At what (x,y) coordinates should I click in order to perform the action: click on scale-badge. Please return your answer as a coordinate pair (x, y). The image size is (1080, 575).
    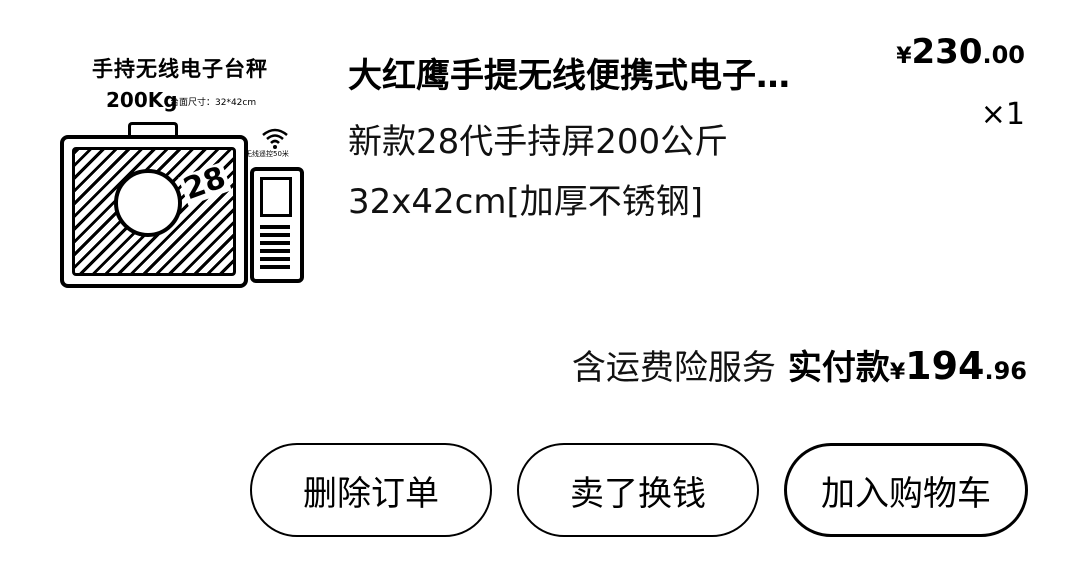
    Looking at the image, I should click on (148, 203).